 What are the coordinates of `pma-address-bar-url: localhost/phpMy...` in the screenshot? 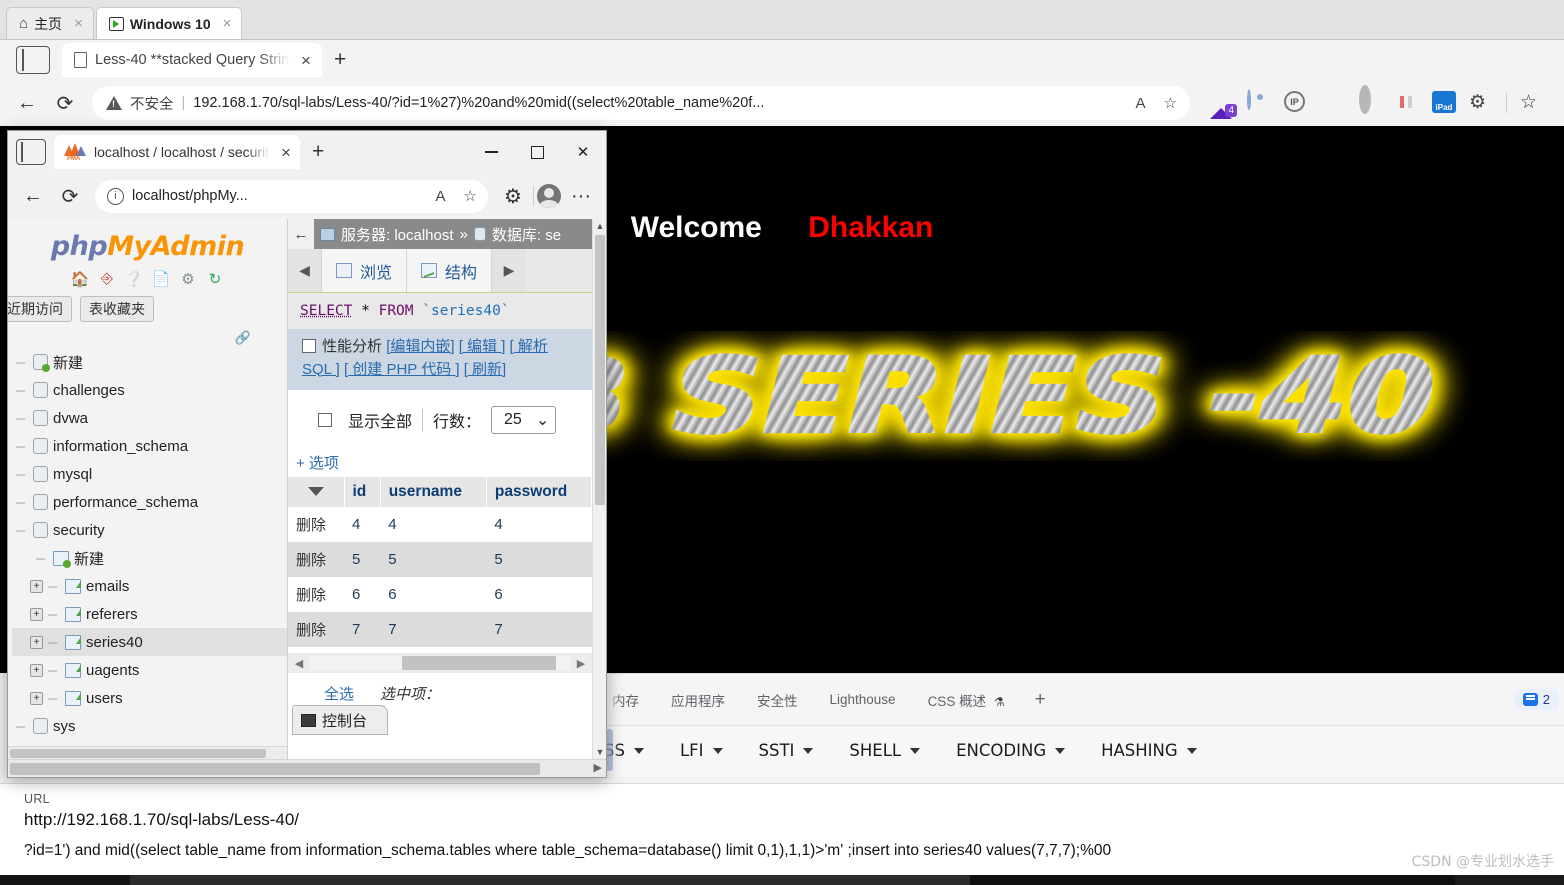 It's located at (190, 196).